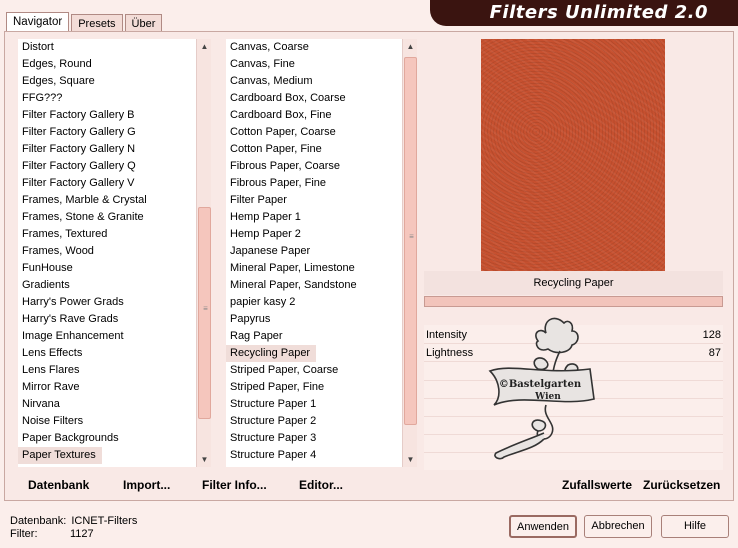 This screenshot has height=548, width=738. Describe the element at coordinates (314, 47) in the screenshot. I see `list-item: Canvas, Coarse` at that location.